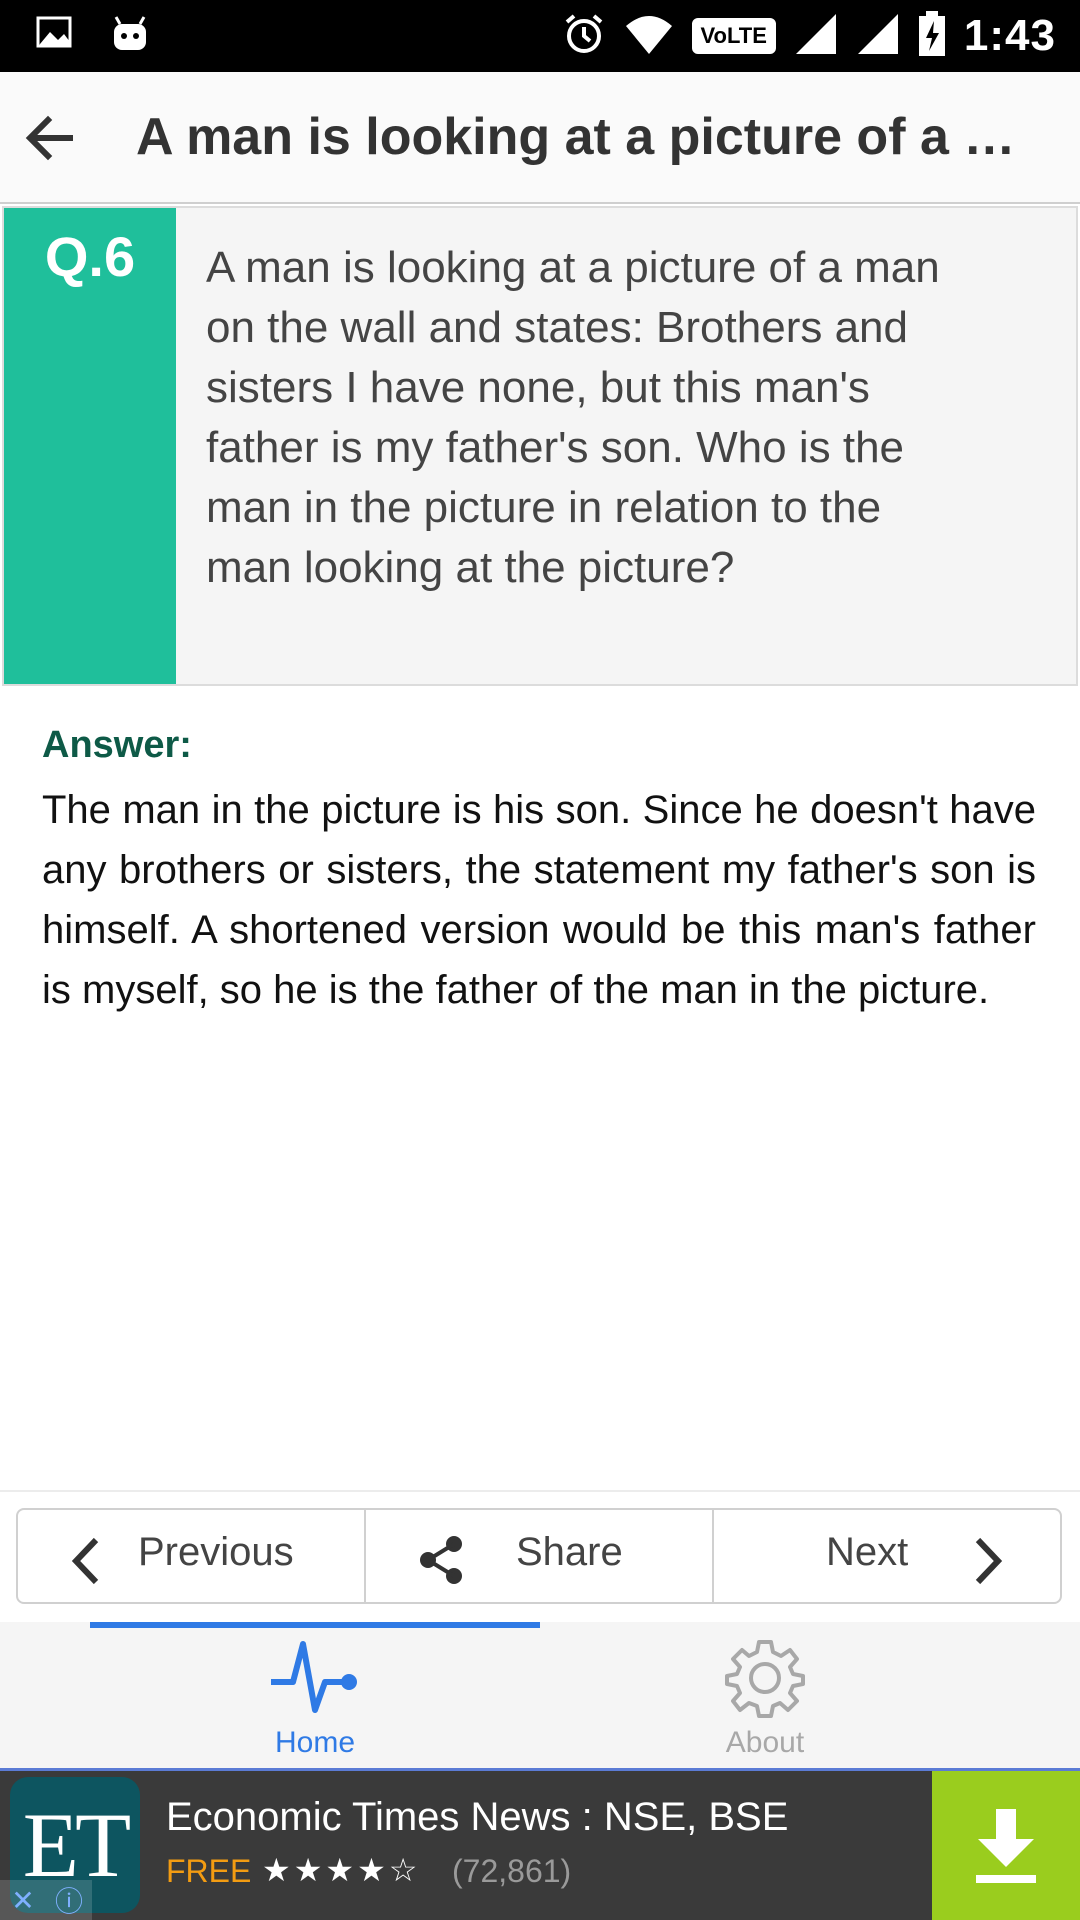  What do you see at coordinates (765, 1742) in the screenshot?
I see `tab-about-label: About` at bounding box center [765, 1742].